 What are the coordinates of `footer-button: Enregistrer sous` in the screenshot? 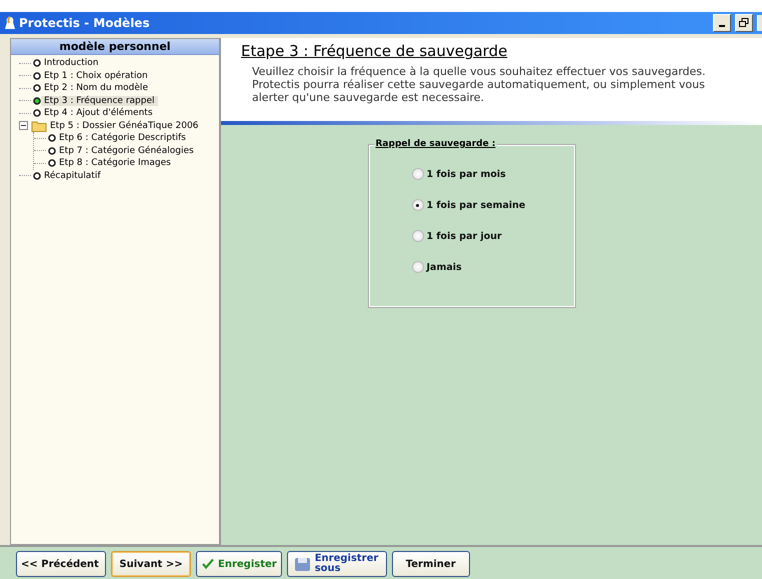 It's located at (336, 564).